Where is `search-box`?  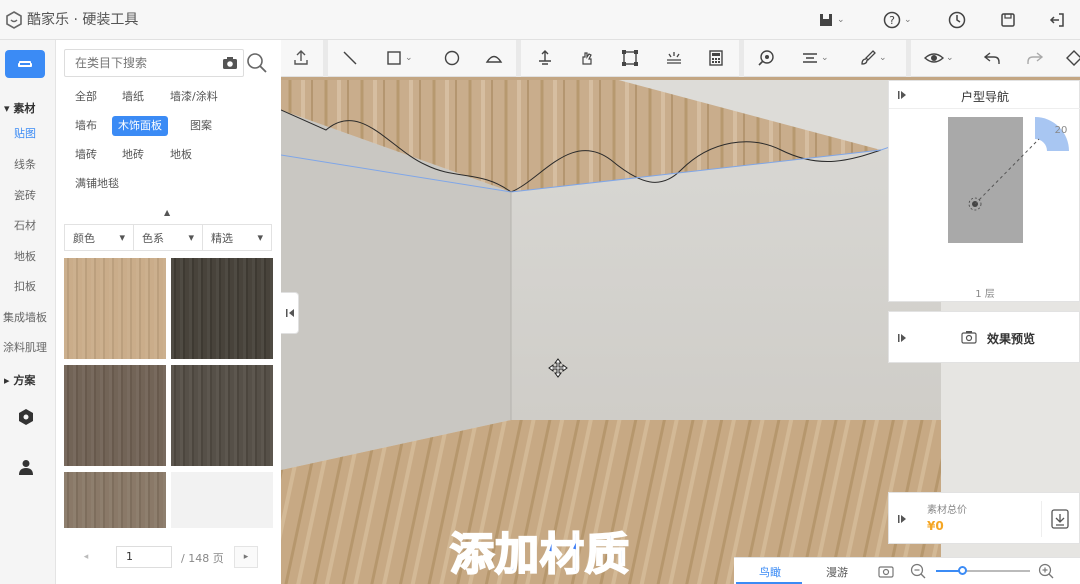
search-box is located at coordinates (154, 63).